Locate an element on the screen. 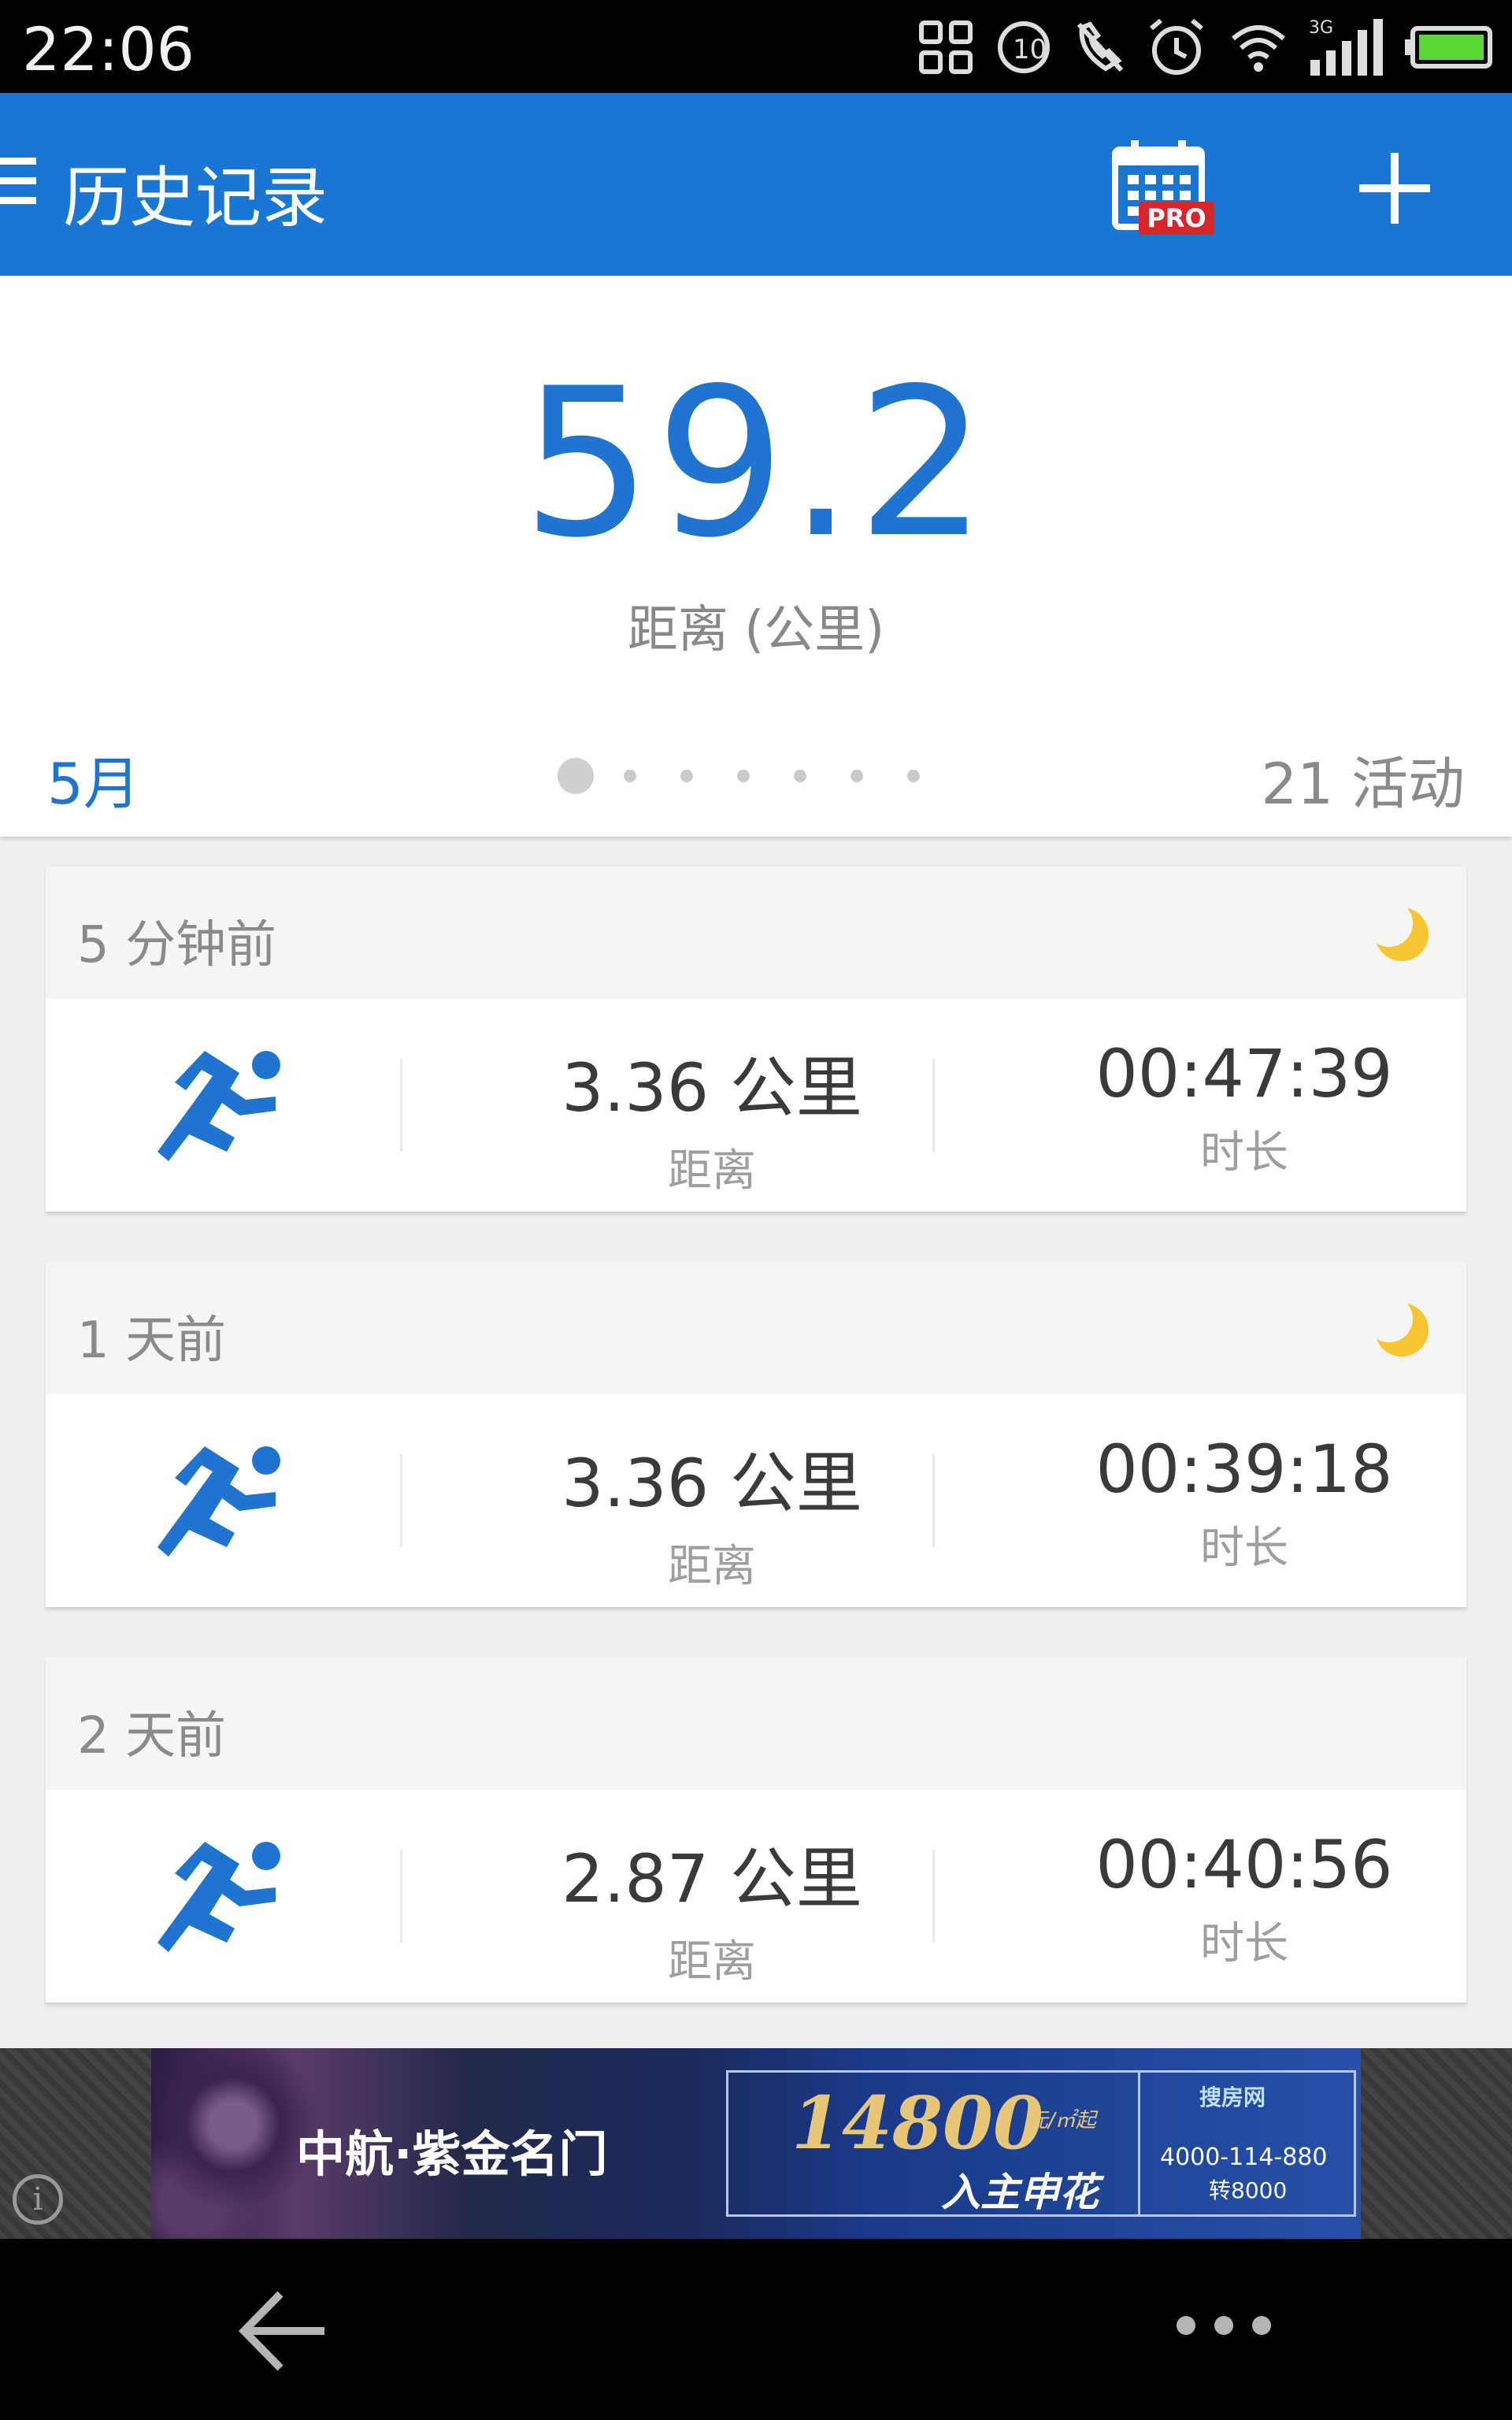 The image size is (1512, 2420). activity-duration: 00:40:56 is located at coordinates (1244, 1864).